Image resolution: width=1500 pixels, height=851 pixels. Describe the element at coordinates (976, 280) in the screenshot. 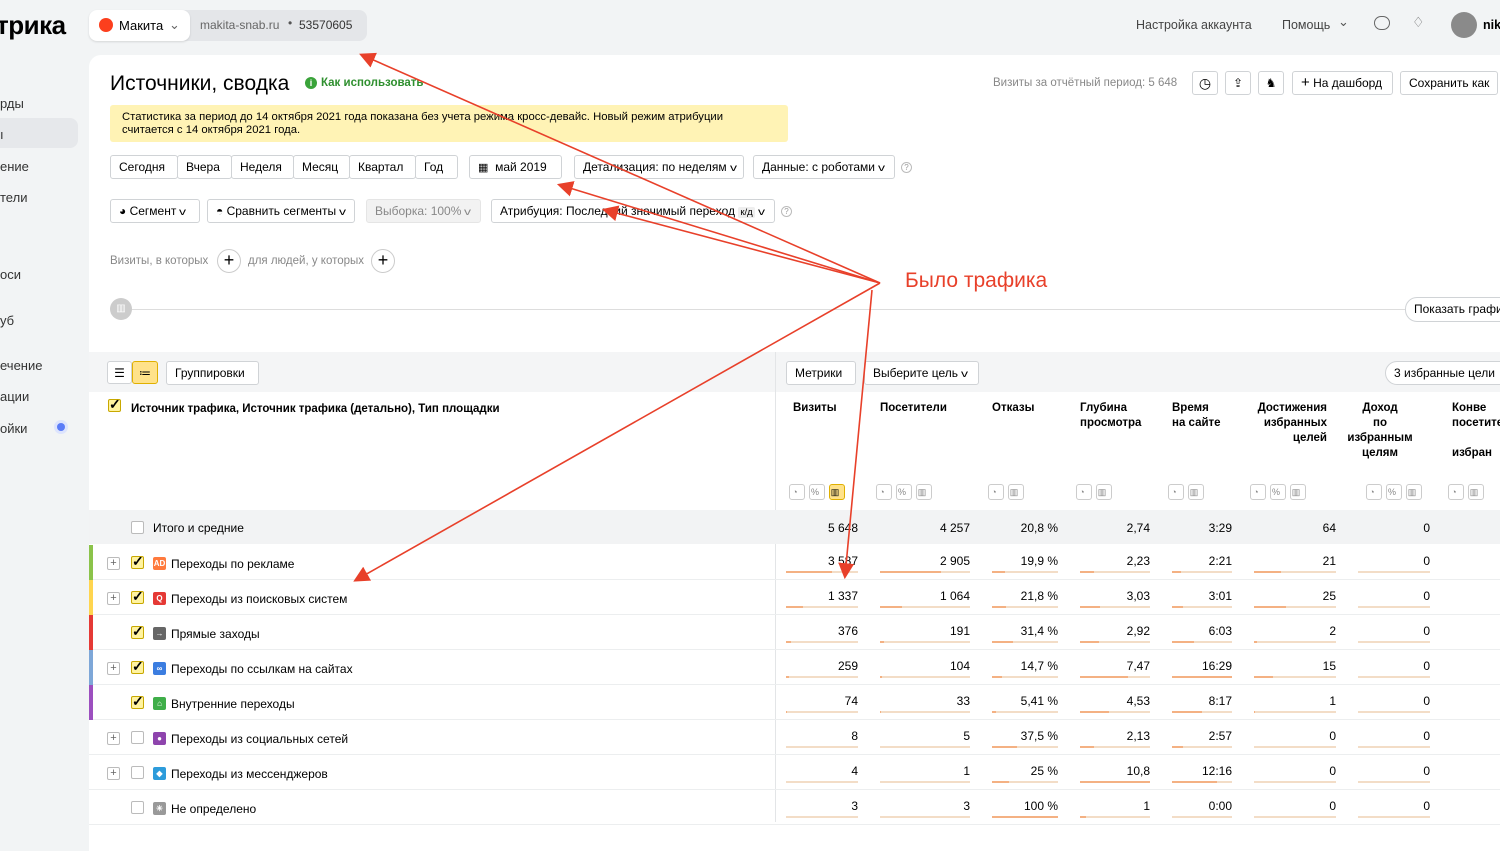

I see `annotation-text: Было трафика` at that location.